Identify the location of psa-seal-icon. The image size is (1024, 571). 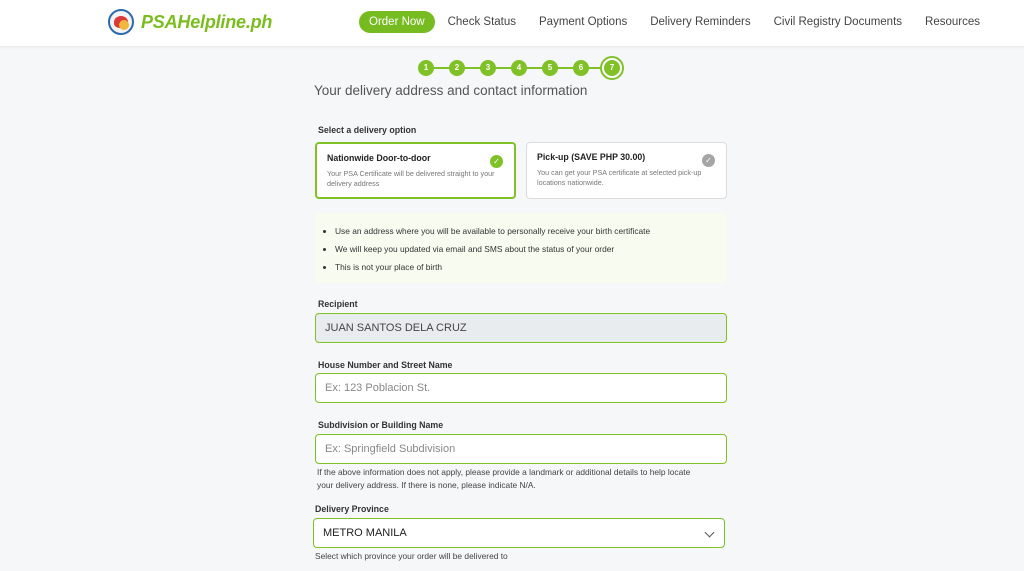
(121, 22).